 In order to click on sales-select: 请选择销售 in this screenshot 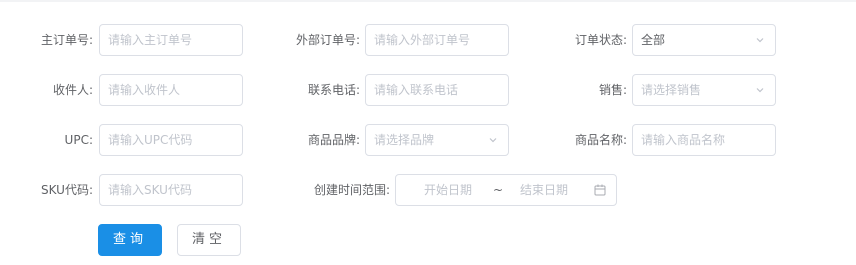, I will do `click(704, 90)`.